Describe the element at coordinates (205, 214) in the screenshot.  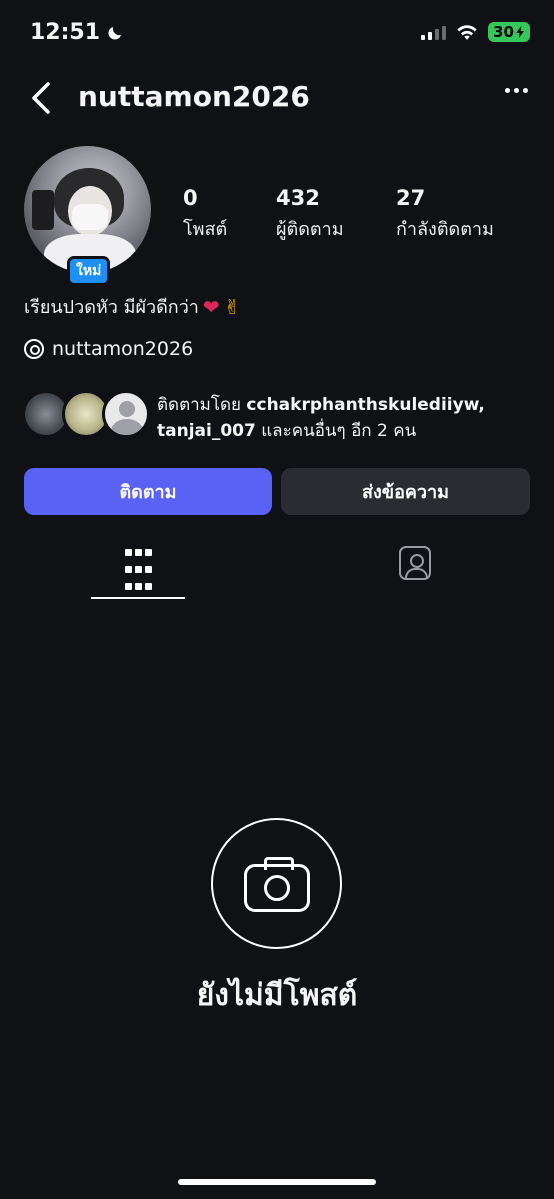
I see `stat-posts: 0 โพสต์` at that location.